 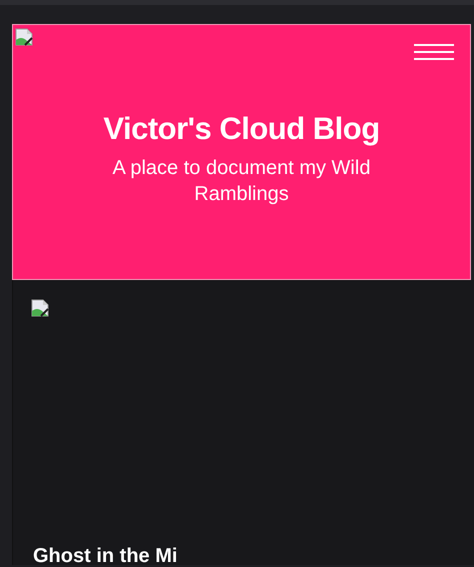 I want to click on menu-button, so click(x=434, y=52).